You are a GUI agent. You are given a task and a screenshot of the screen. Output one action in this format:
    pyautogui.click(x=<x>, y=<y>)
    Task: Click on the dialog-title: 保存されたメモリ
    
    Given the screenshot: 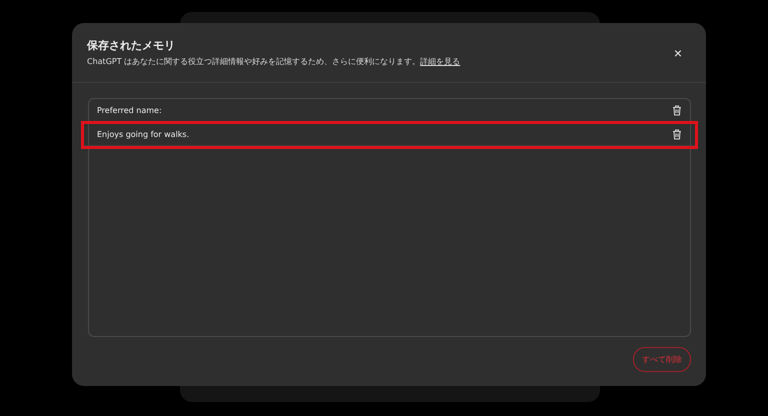 What is the action you would take?
    pyautogui.click(x=131, y=45)
    